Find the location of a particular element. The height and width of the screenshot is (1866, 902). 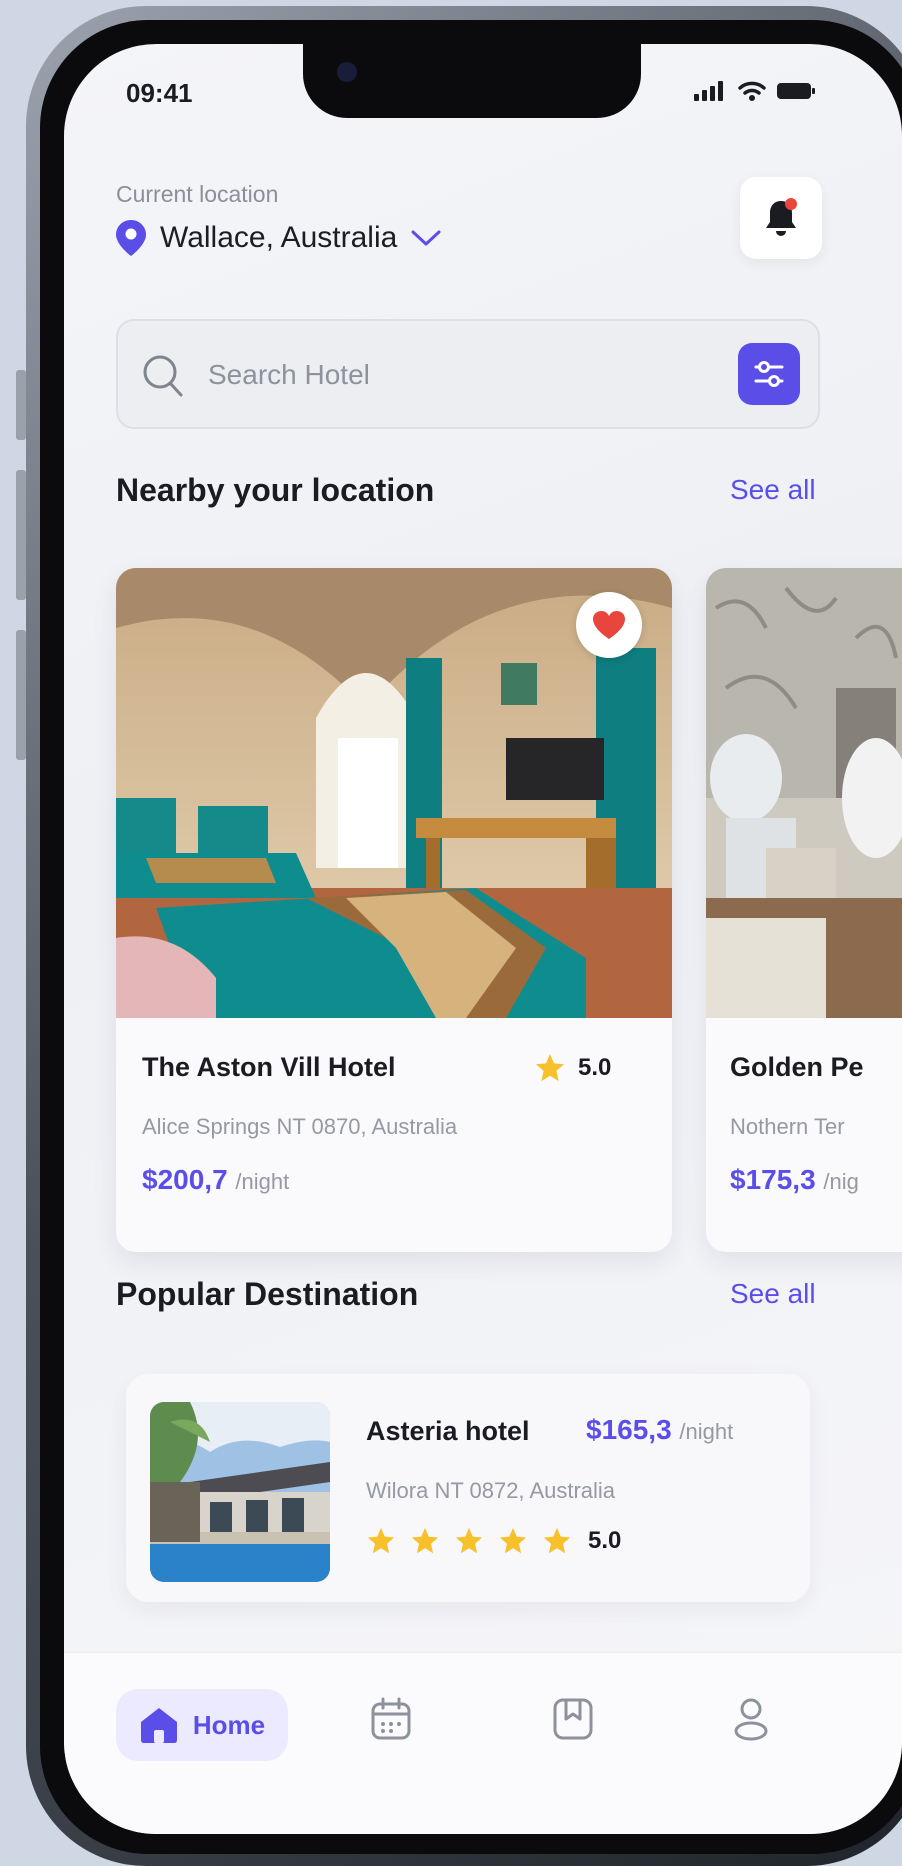

search-icon is located at coordinates (163, 376).